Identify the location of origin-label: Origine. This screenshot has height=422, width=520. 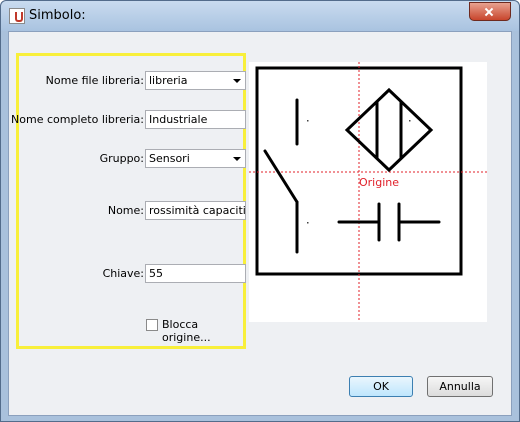
(379, 182).